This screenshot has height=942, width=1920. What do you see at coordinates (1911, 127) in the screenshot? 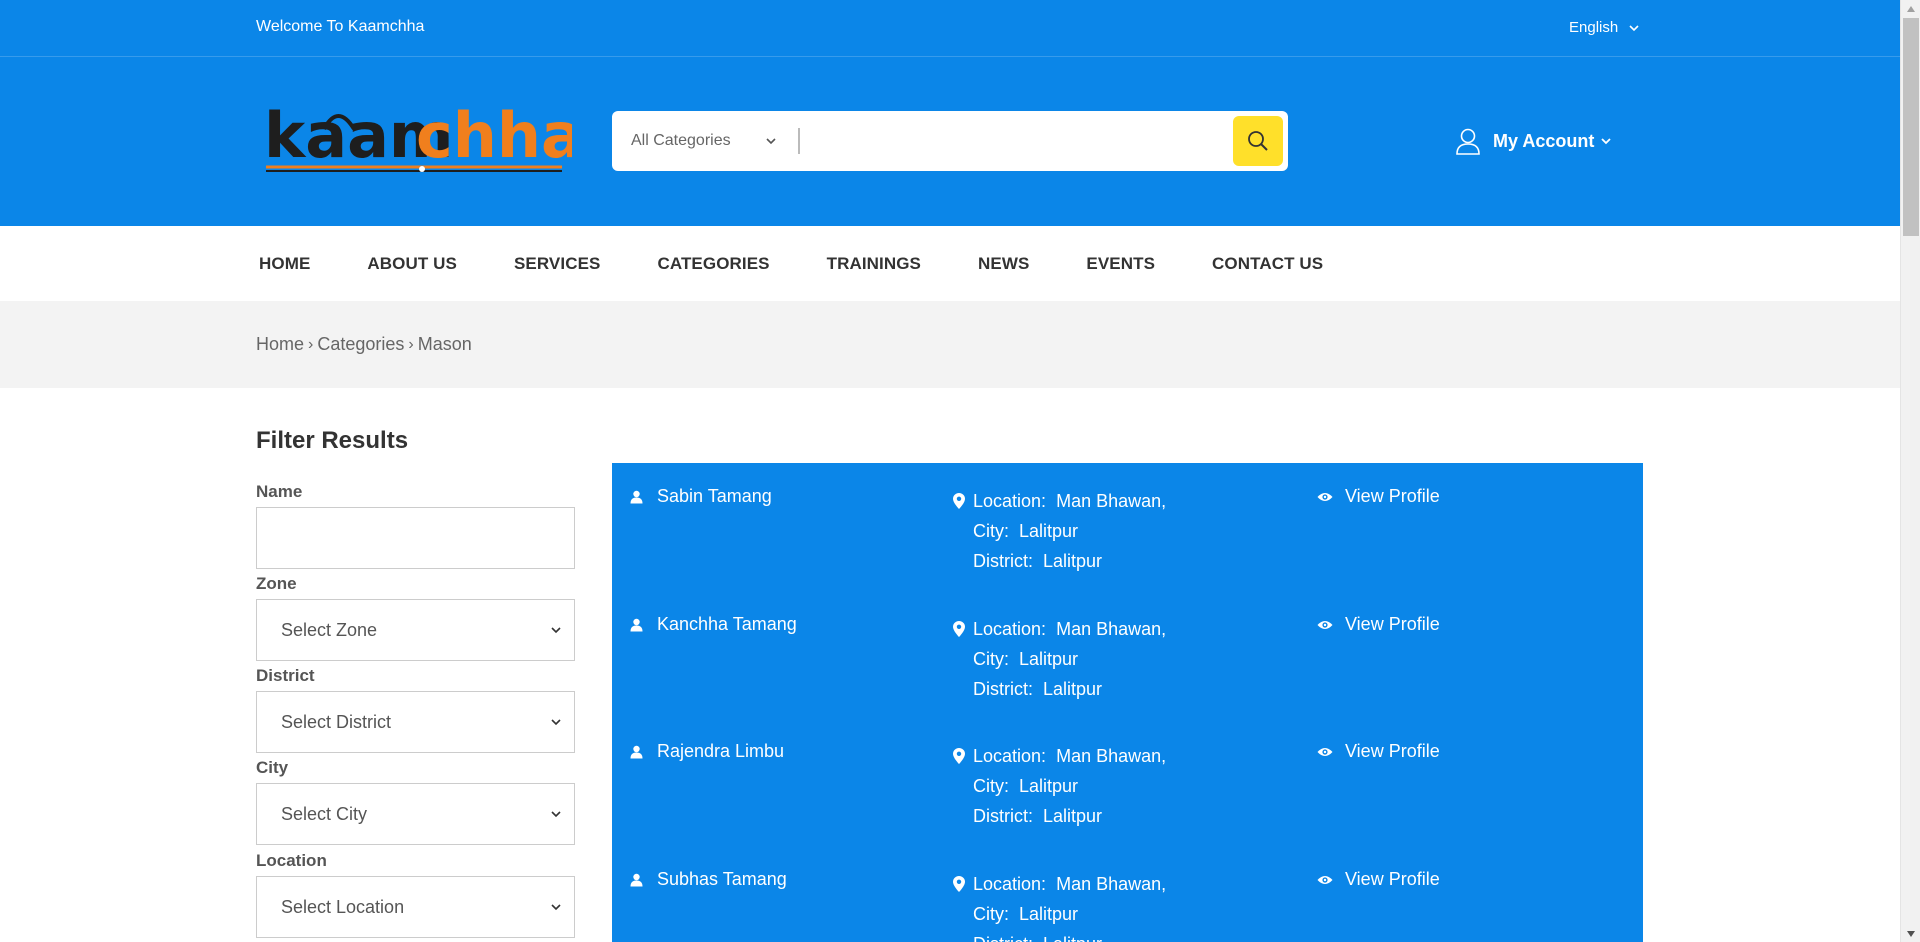
I see `scrollbar-thumb` at bounding box center [1911, 127].